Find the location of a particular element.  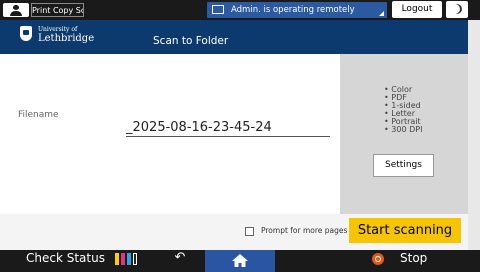

scrollbar is located at coordinates (474, 135).